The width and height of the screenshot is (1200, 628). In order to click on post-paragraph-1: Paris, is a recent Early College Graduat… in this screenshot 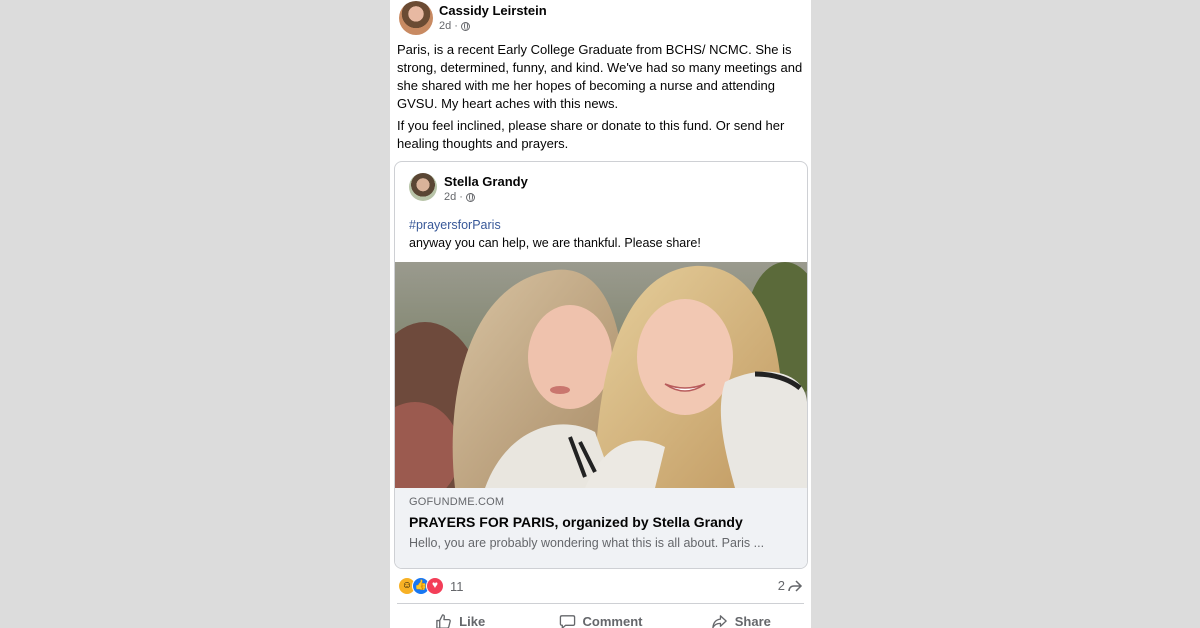, I will do `click(600, 76)`.